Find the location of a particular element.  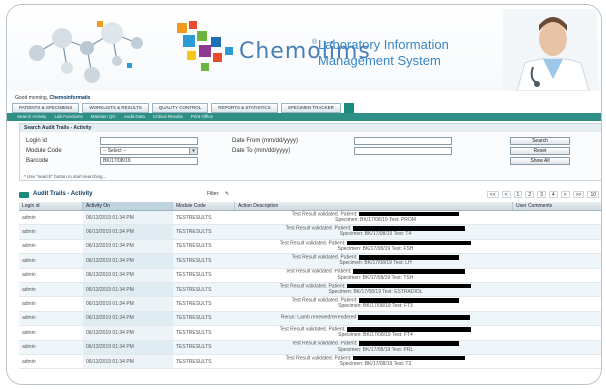

action-text-2: Specimen: BK/17/08/19 Test: FSH is located at coordinates (375, 248).